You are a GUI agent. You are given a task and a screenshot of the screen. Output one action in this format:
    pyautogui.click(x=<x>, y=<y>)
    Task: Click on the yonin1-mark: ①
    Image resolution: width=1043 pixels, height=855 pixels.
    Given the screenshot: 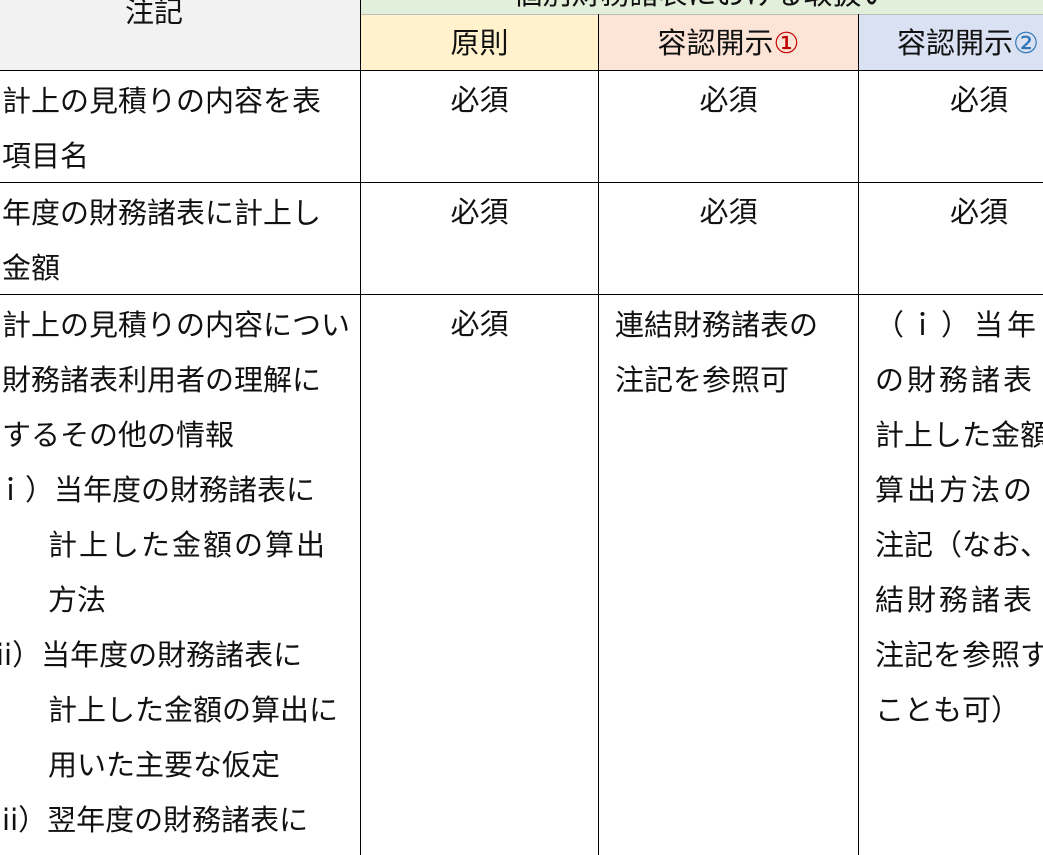 What is the action you would take?
    pyautogui.click(x=786, y=43)
    